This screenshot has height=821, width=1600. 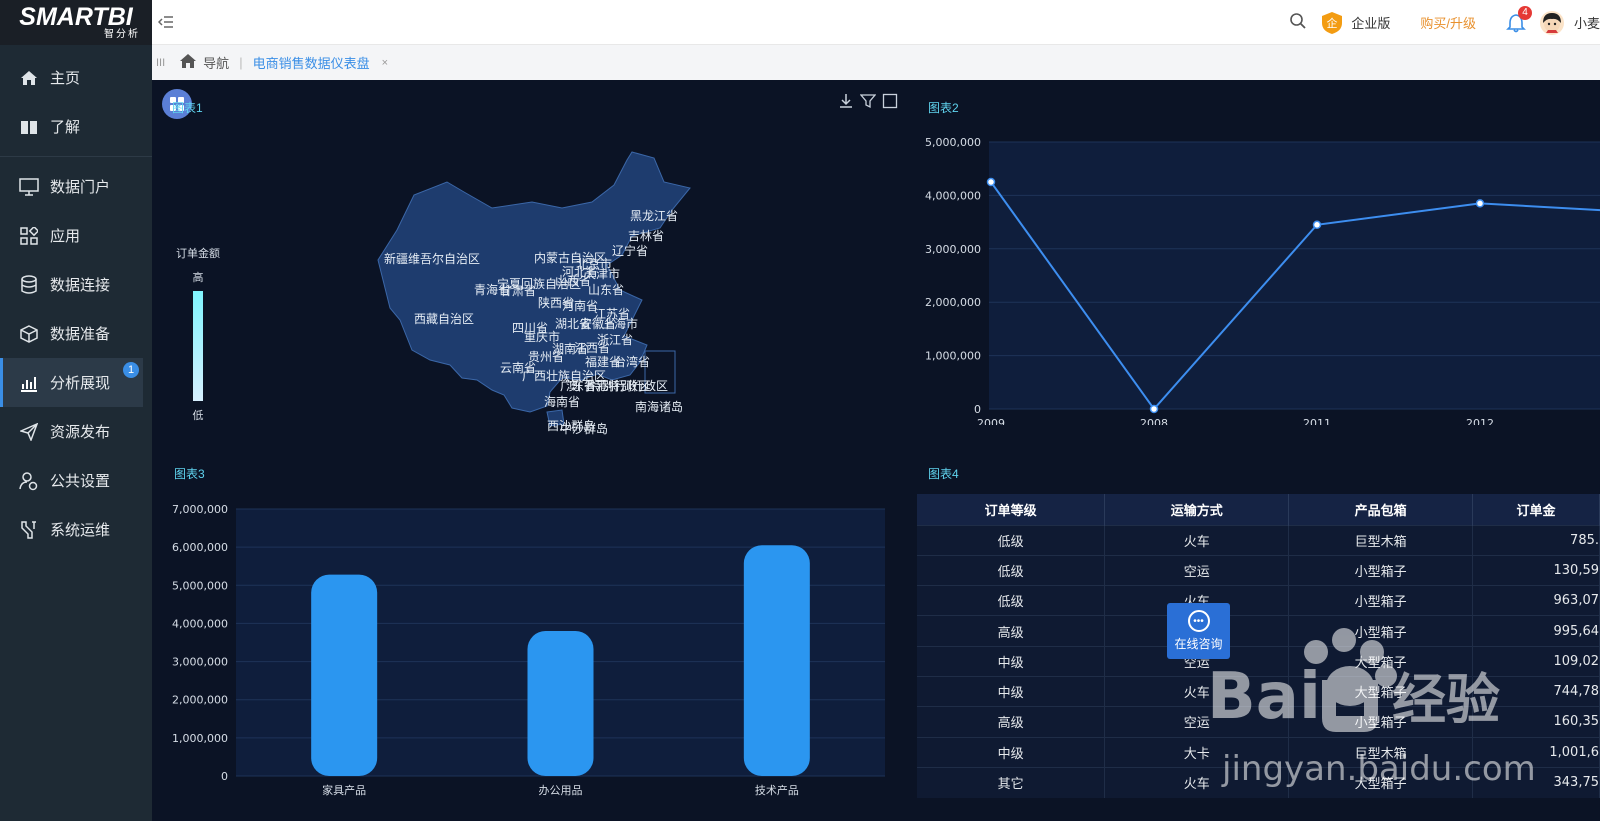 I want to click on table-row: 高级火车小型箱子995,64, so click(x=1258, y=631).